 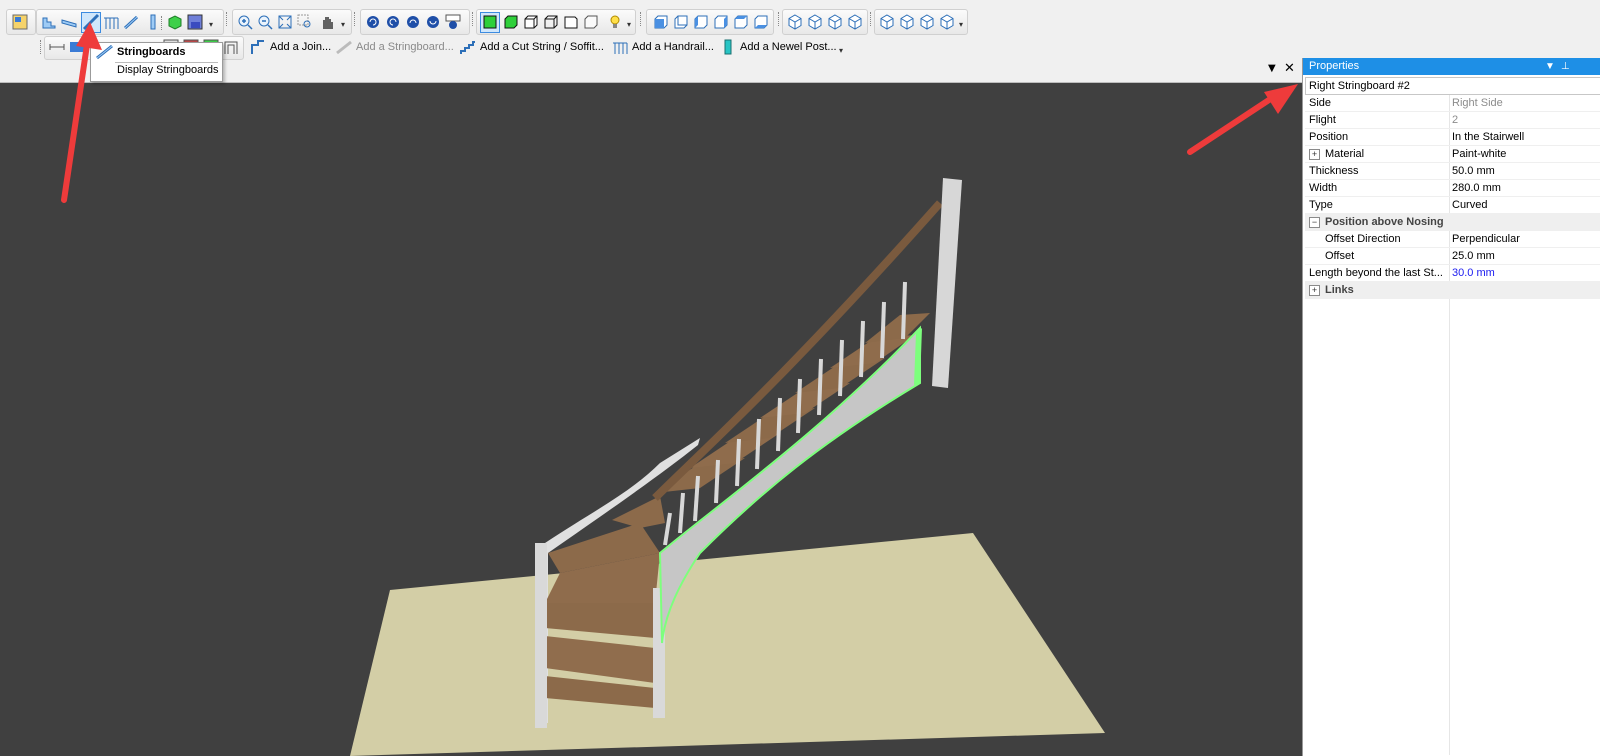 I want to click on property-value: 25.0 mm, so click(x=1526, y=256).